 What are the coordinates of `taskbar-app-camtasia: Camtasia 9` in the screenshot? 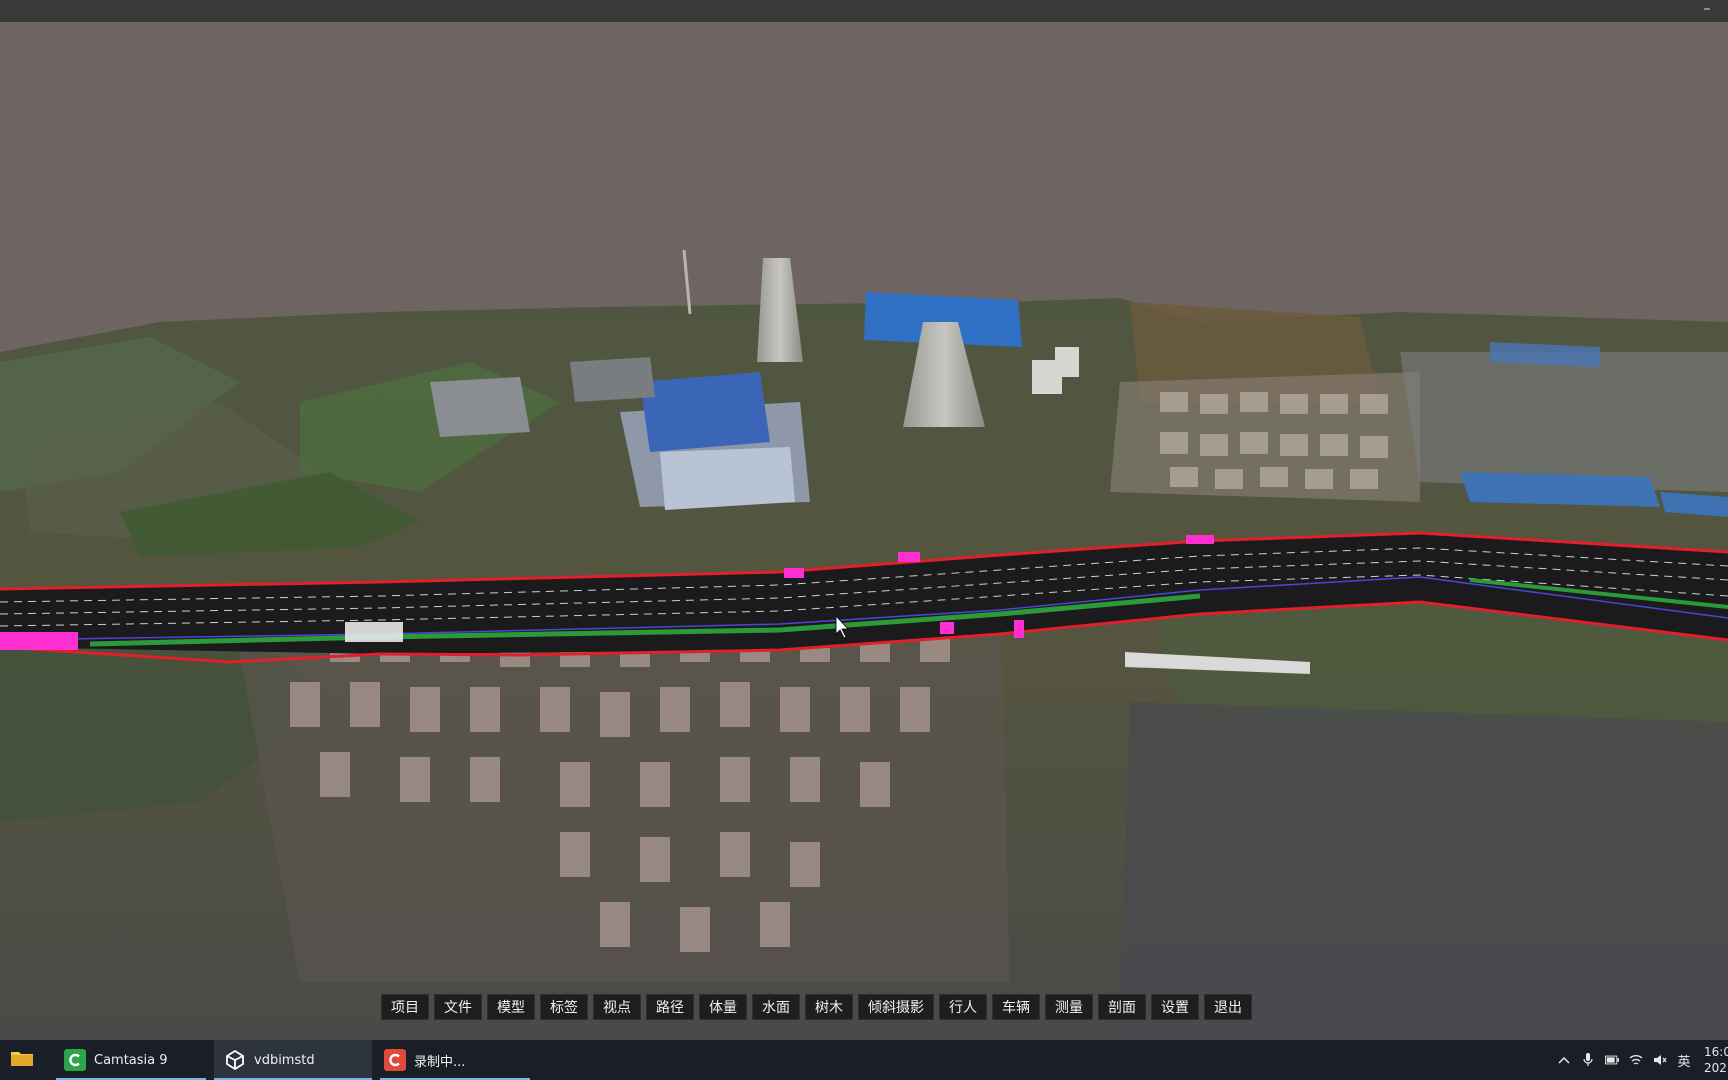 It's located at (131, 1060).